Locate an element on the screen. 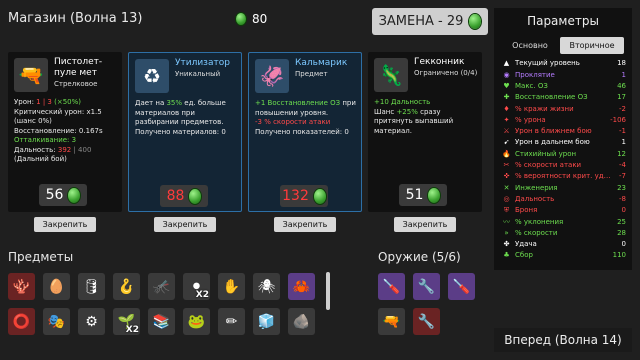 The width and height of the screenshot is (640, 360). melee-icon: ⚔ is located at coordinates (506, 131).